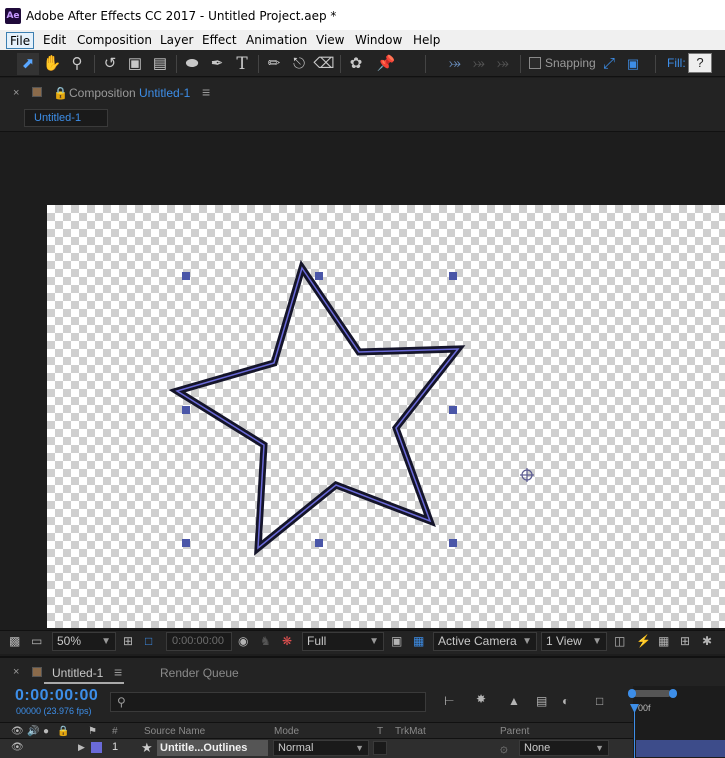 The width and height of the screenshot is (725, 758). I want to click on toggle-pixel-aspect-icon: ◫, so click(619, 641).